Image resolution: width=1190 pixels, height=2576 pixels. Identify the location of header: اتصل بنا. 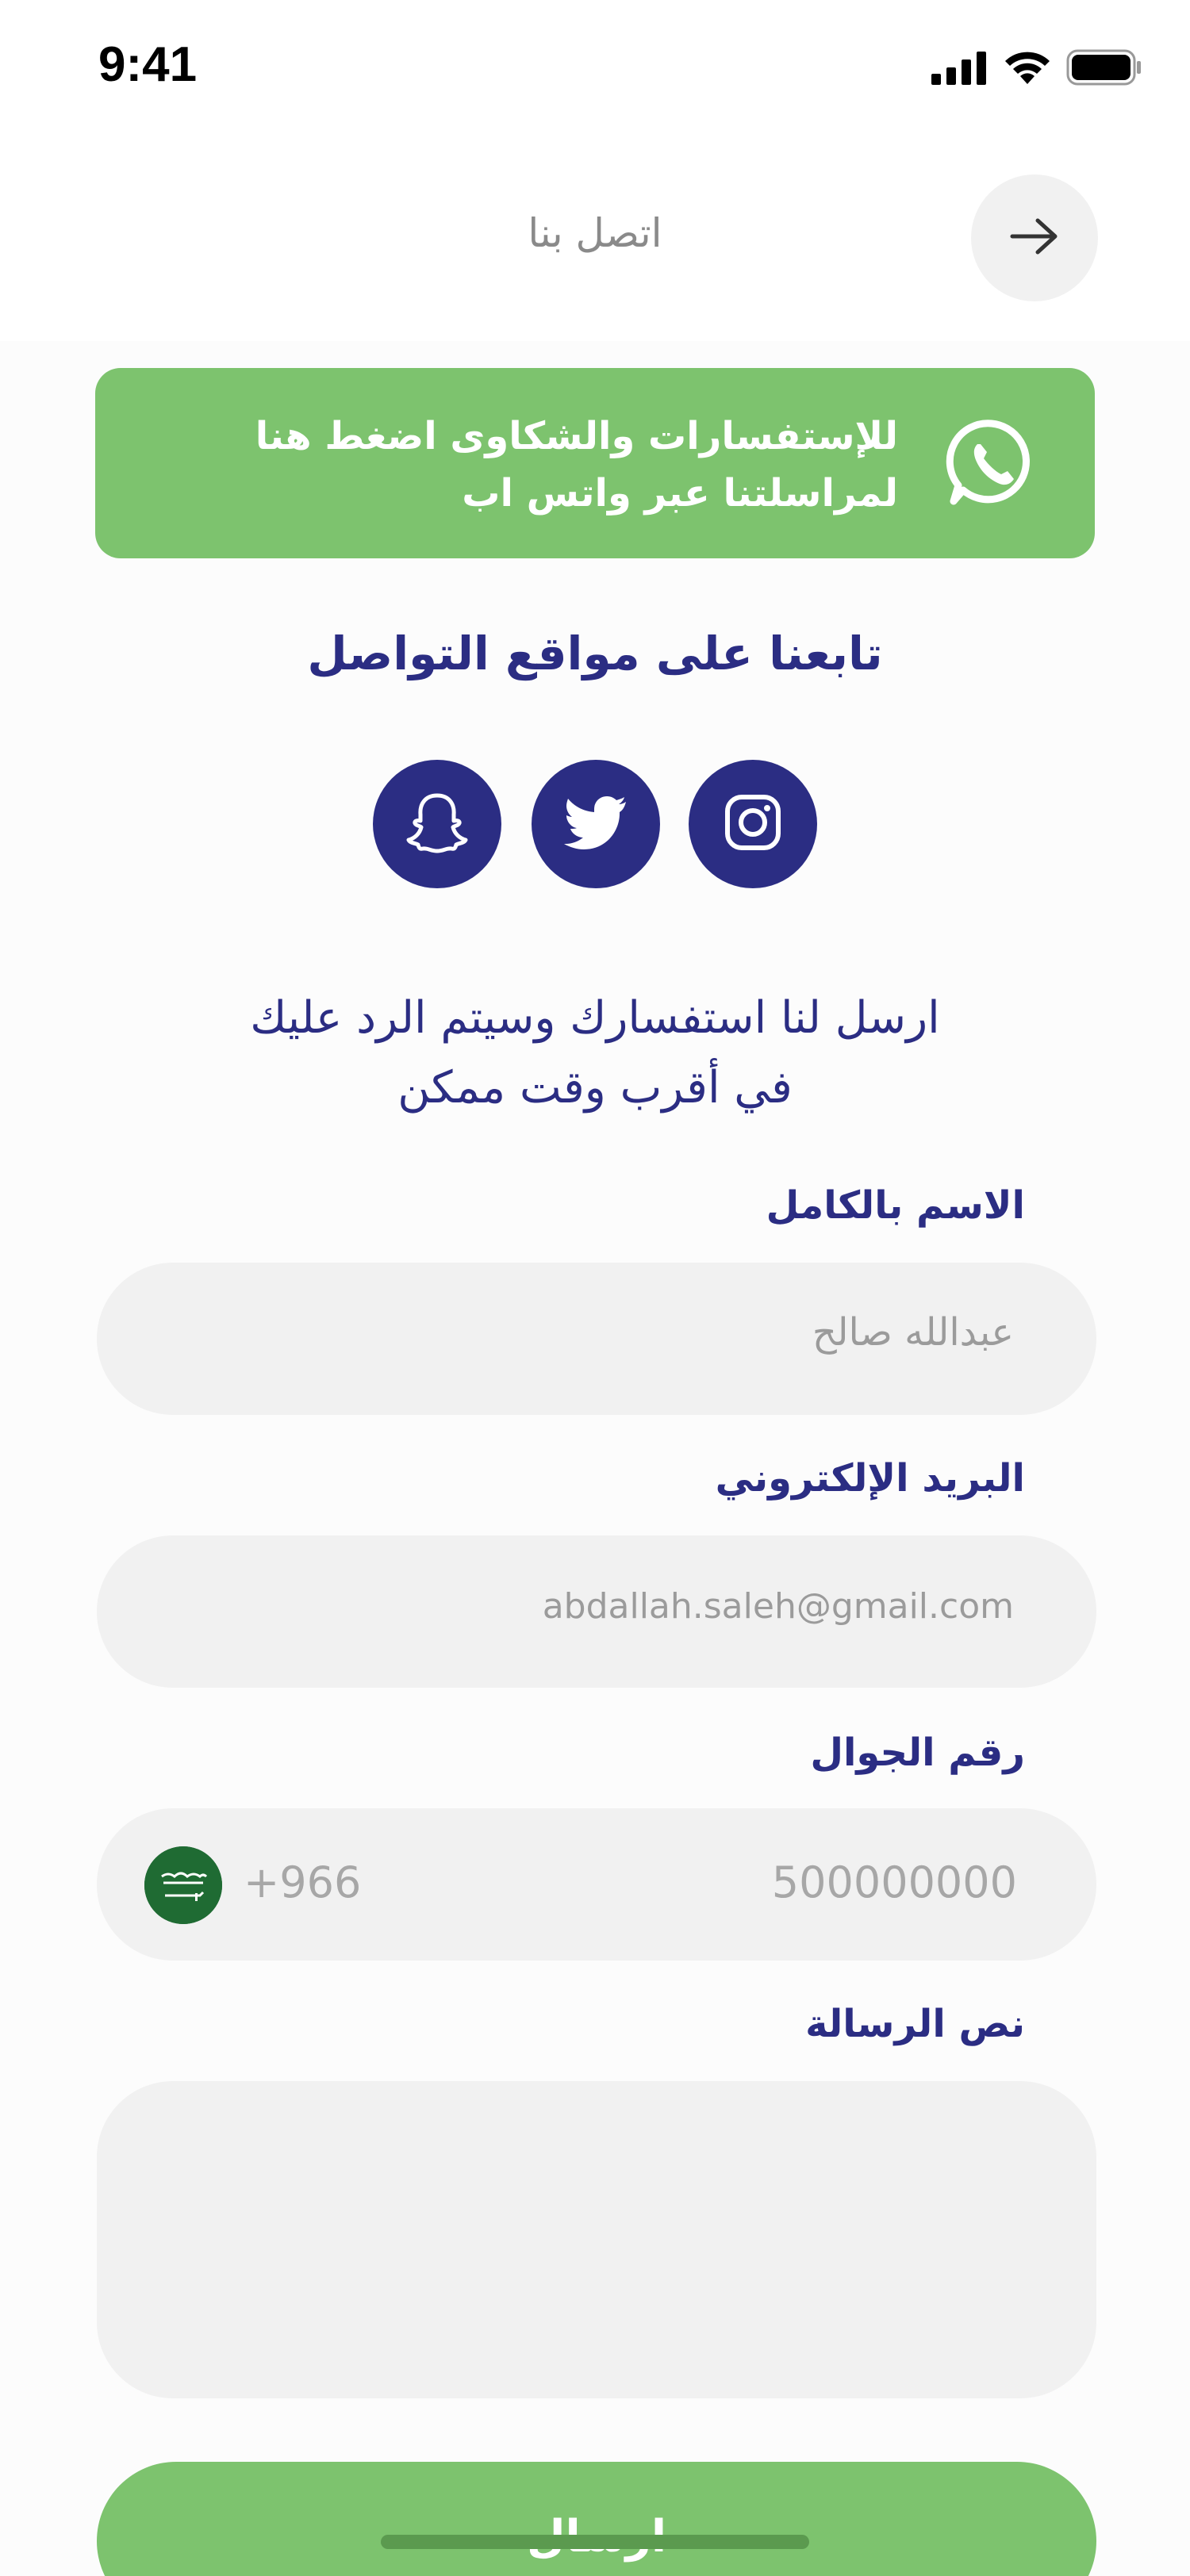
(595, 238).